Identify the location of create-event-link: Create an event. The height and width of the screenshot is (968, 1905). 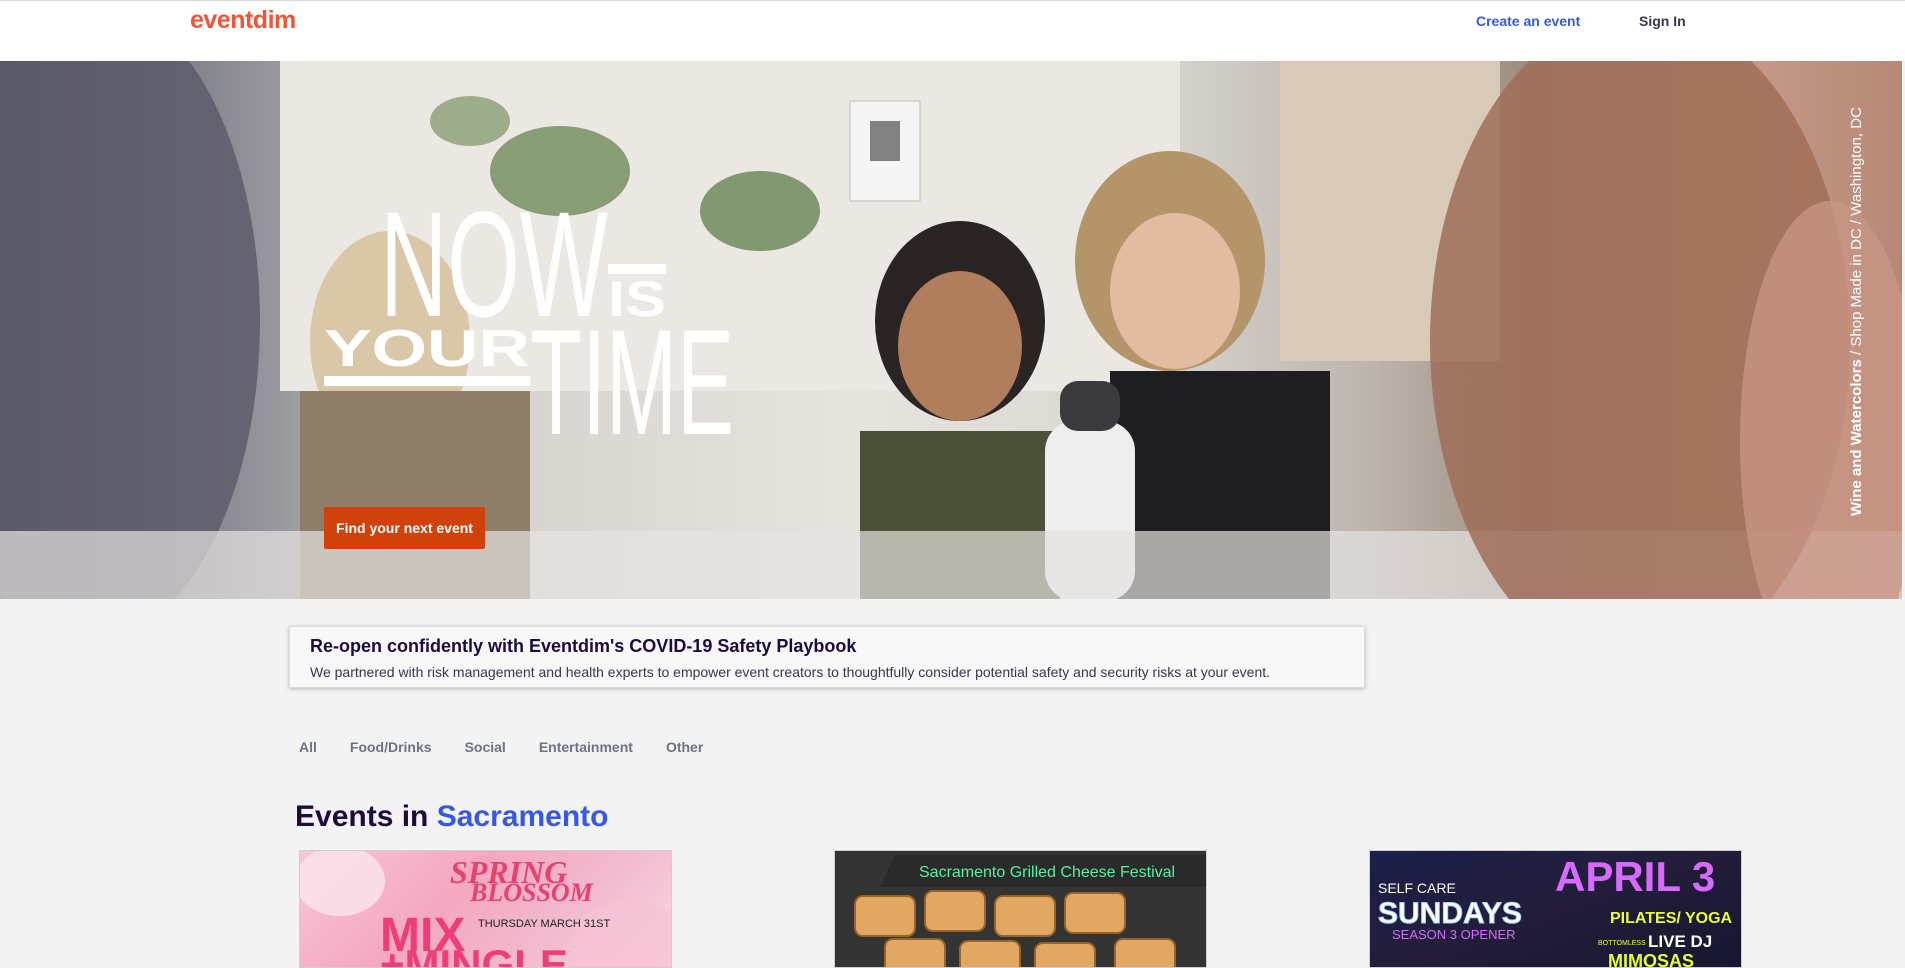
(1528, 21).